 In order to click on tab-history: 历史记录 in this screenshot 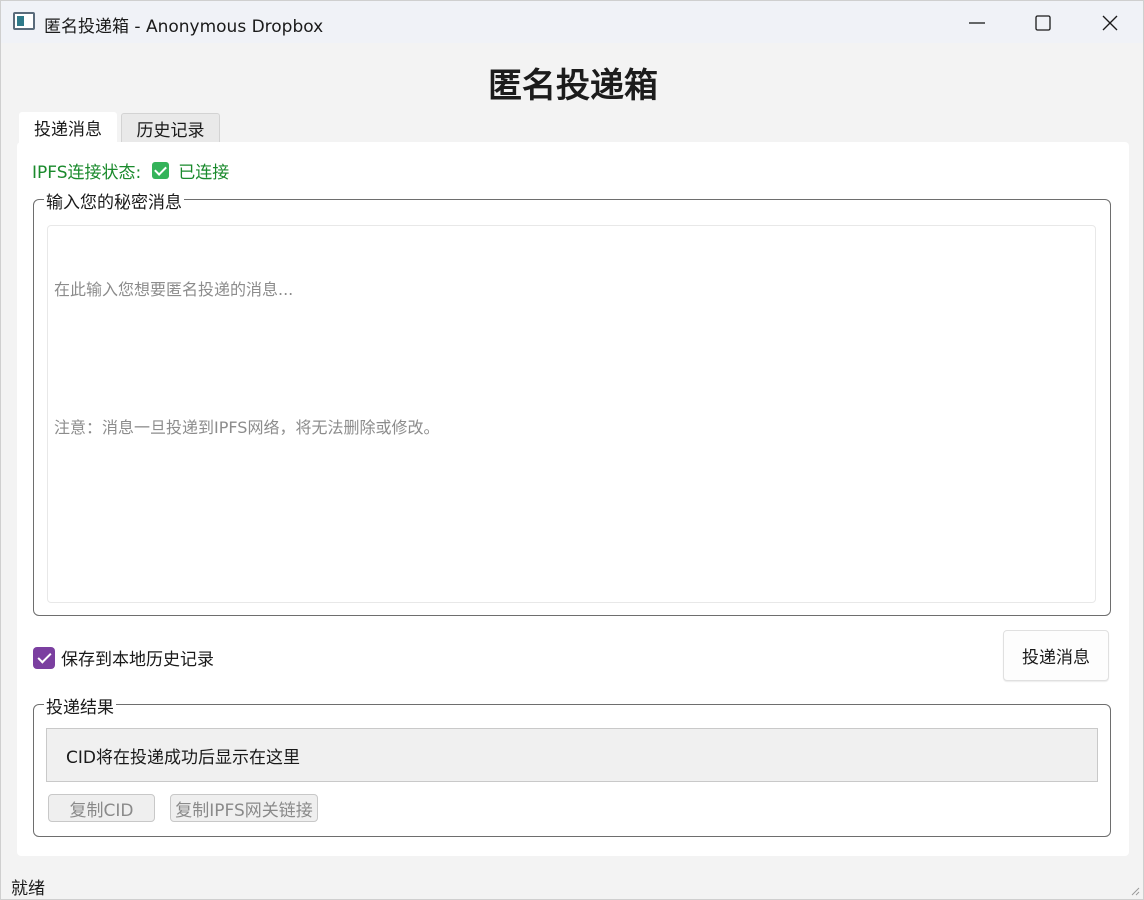, I will do `click(170, 127)`.